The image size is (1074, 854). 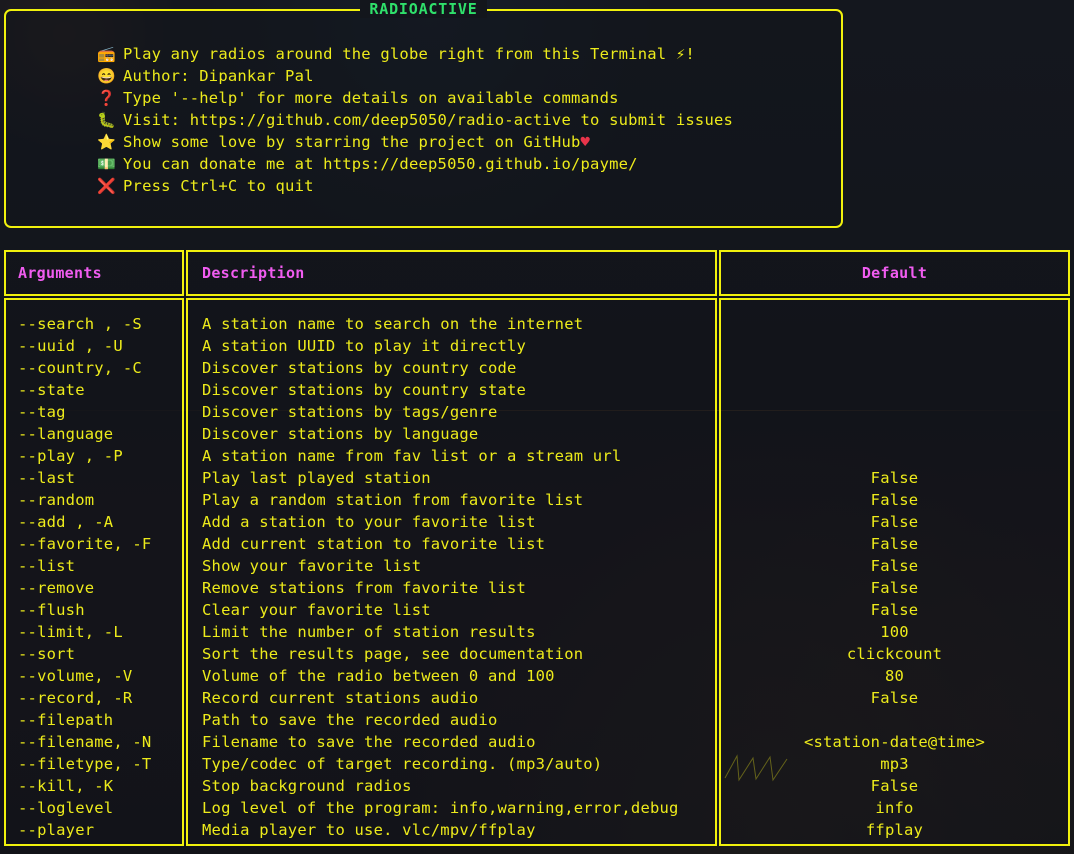 I want to click on panel-title: RADIOACTIVE, so click(x=423, y=9).